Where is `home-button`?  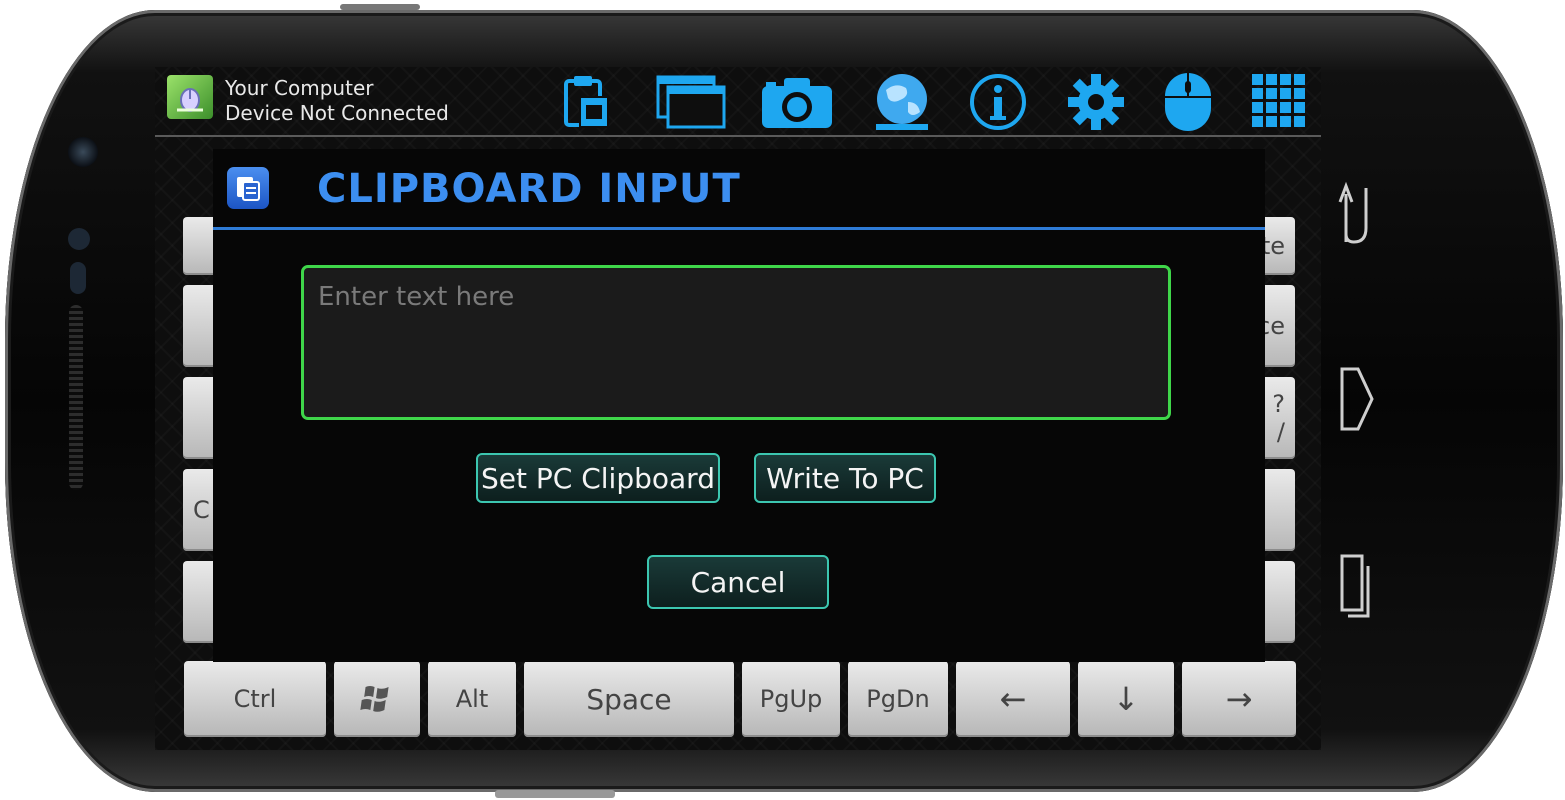 home-button is located at coordinates (1356, 399).